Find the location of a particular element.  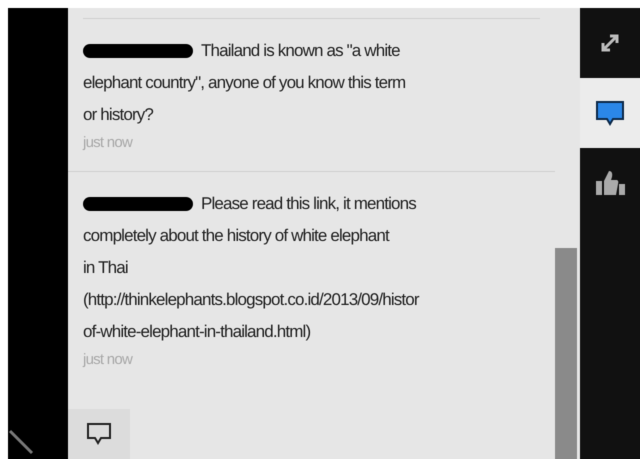

scrollbar-thumb is located at coordinates (566, 353).